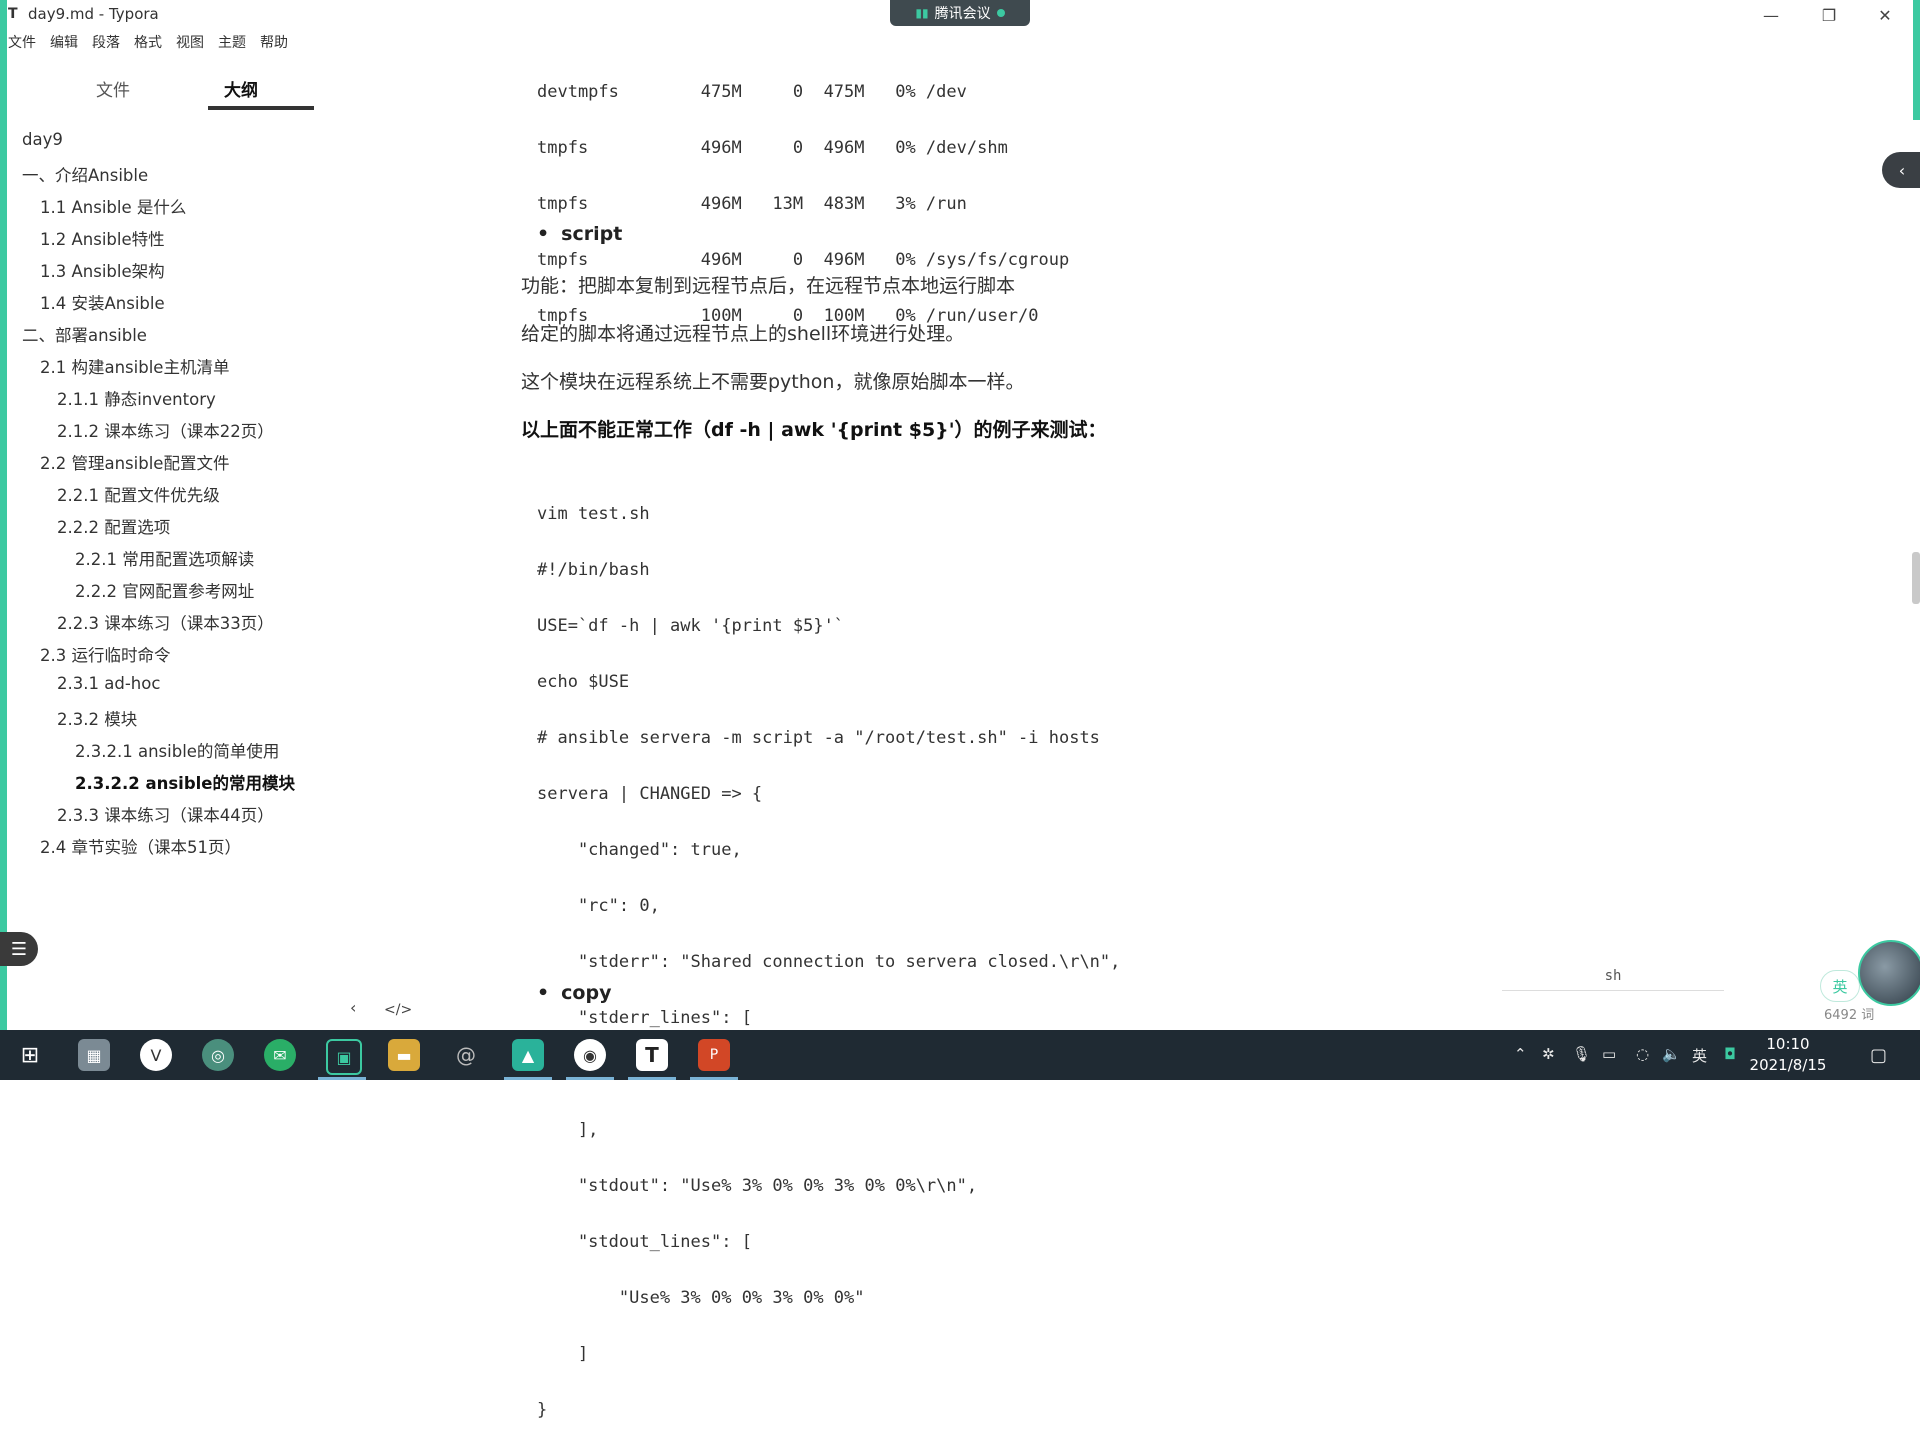  Describe the element at coordinates (563, 1354) in the screenshot. I see `code-line: ]` at that location.